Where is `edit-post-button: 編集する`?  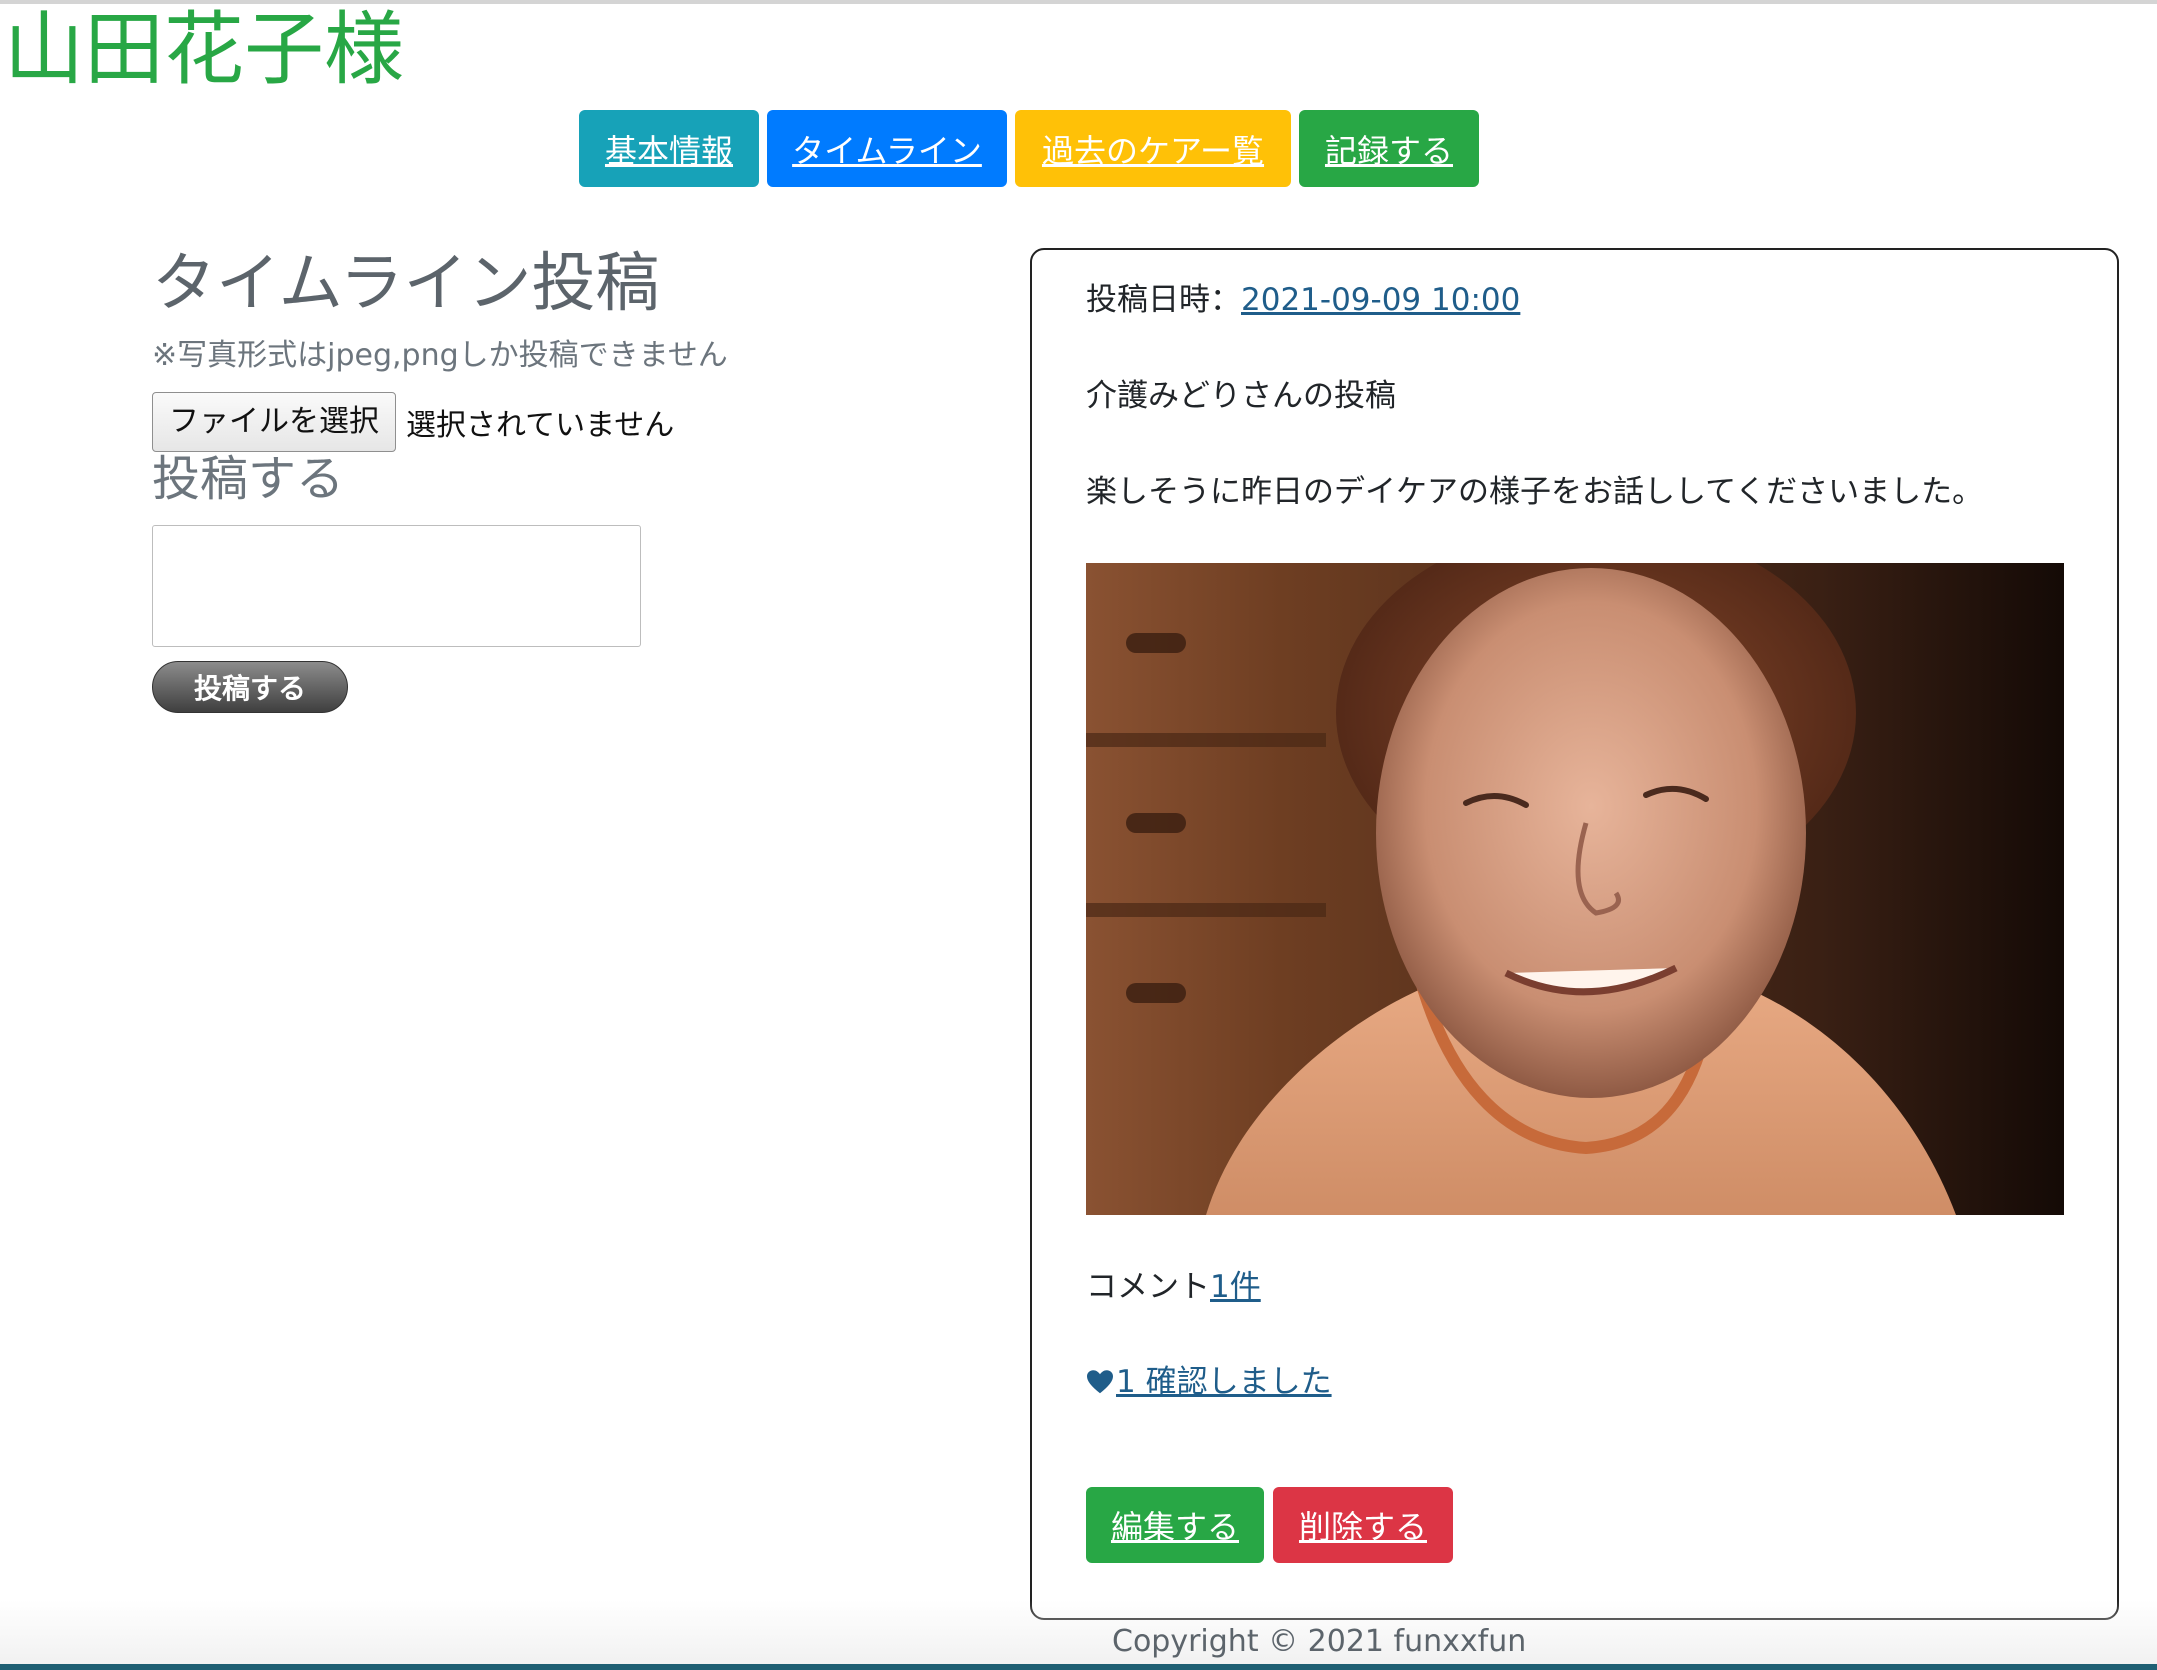 edit-post-button: 編集する is located at coordinates (1175, 1525).